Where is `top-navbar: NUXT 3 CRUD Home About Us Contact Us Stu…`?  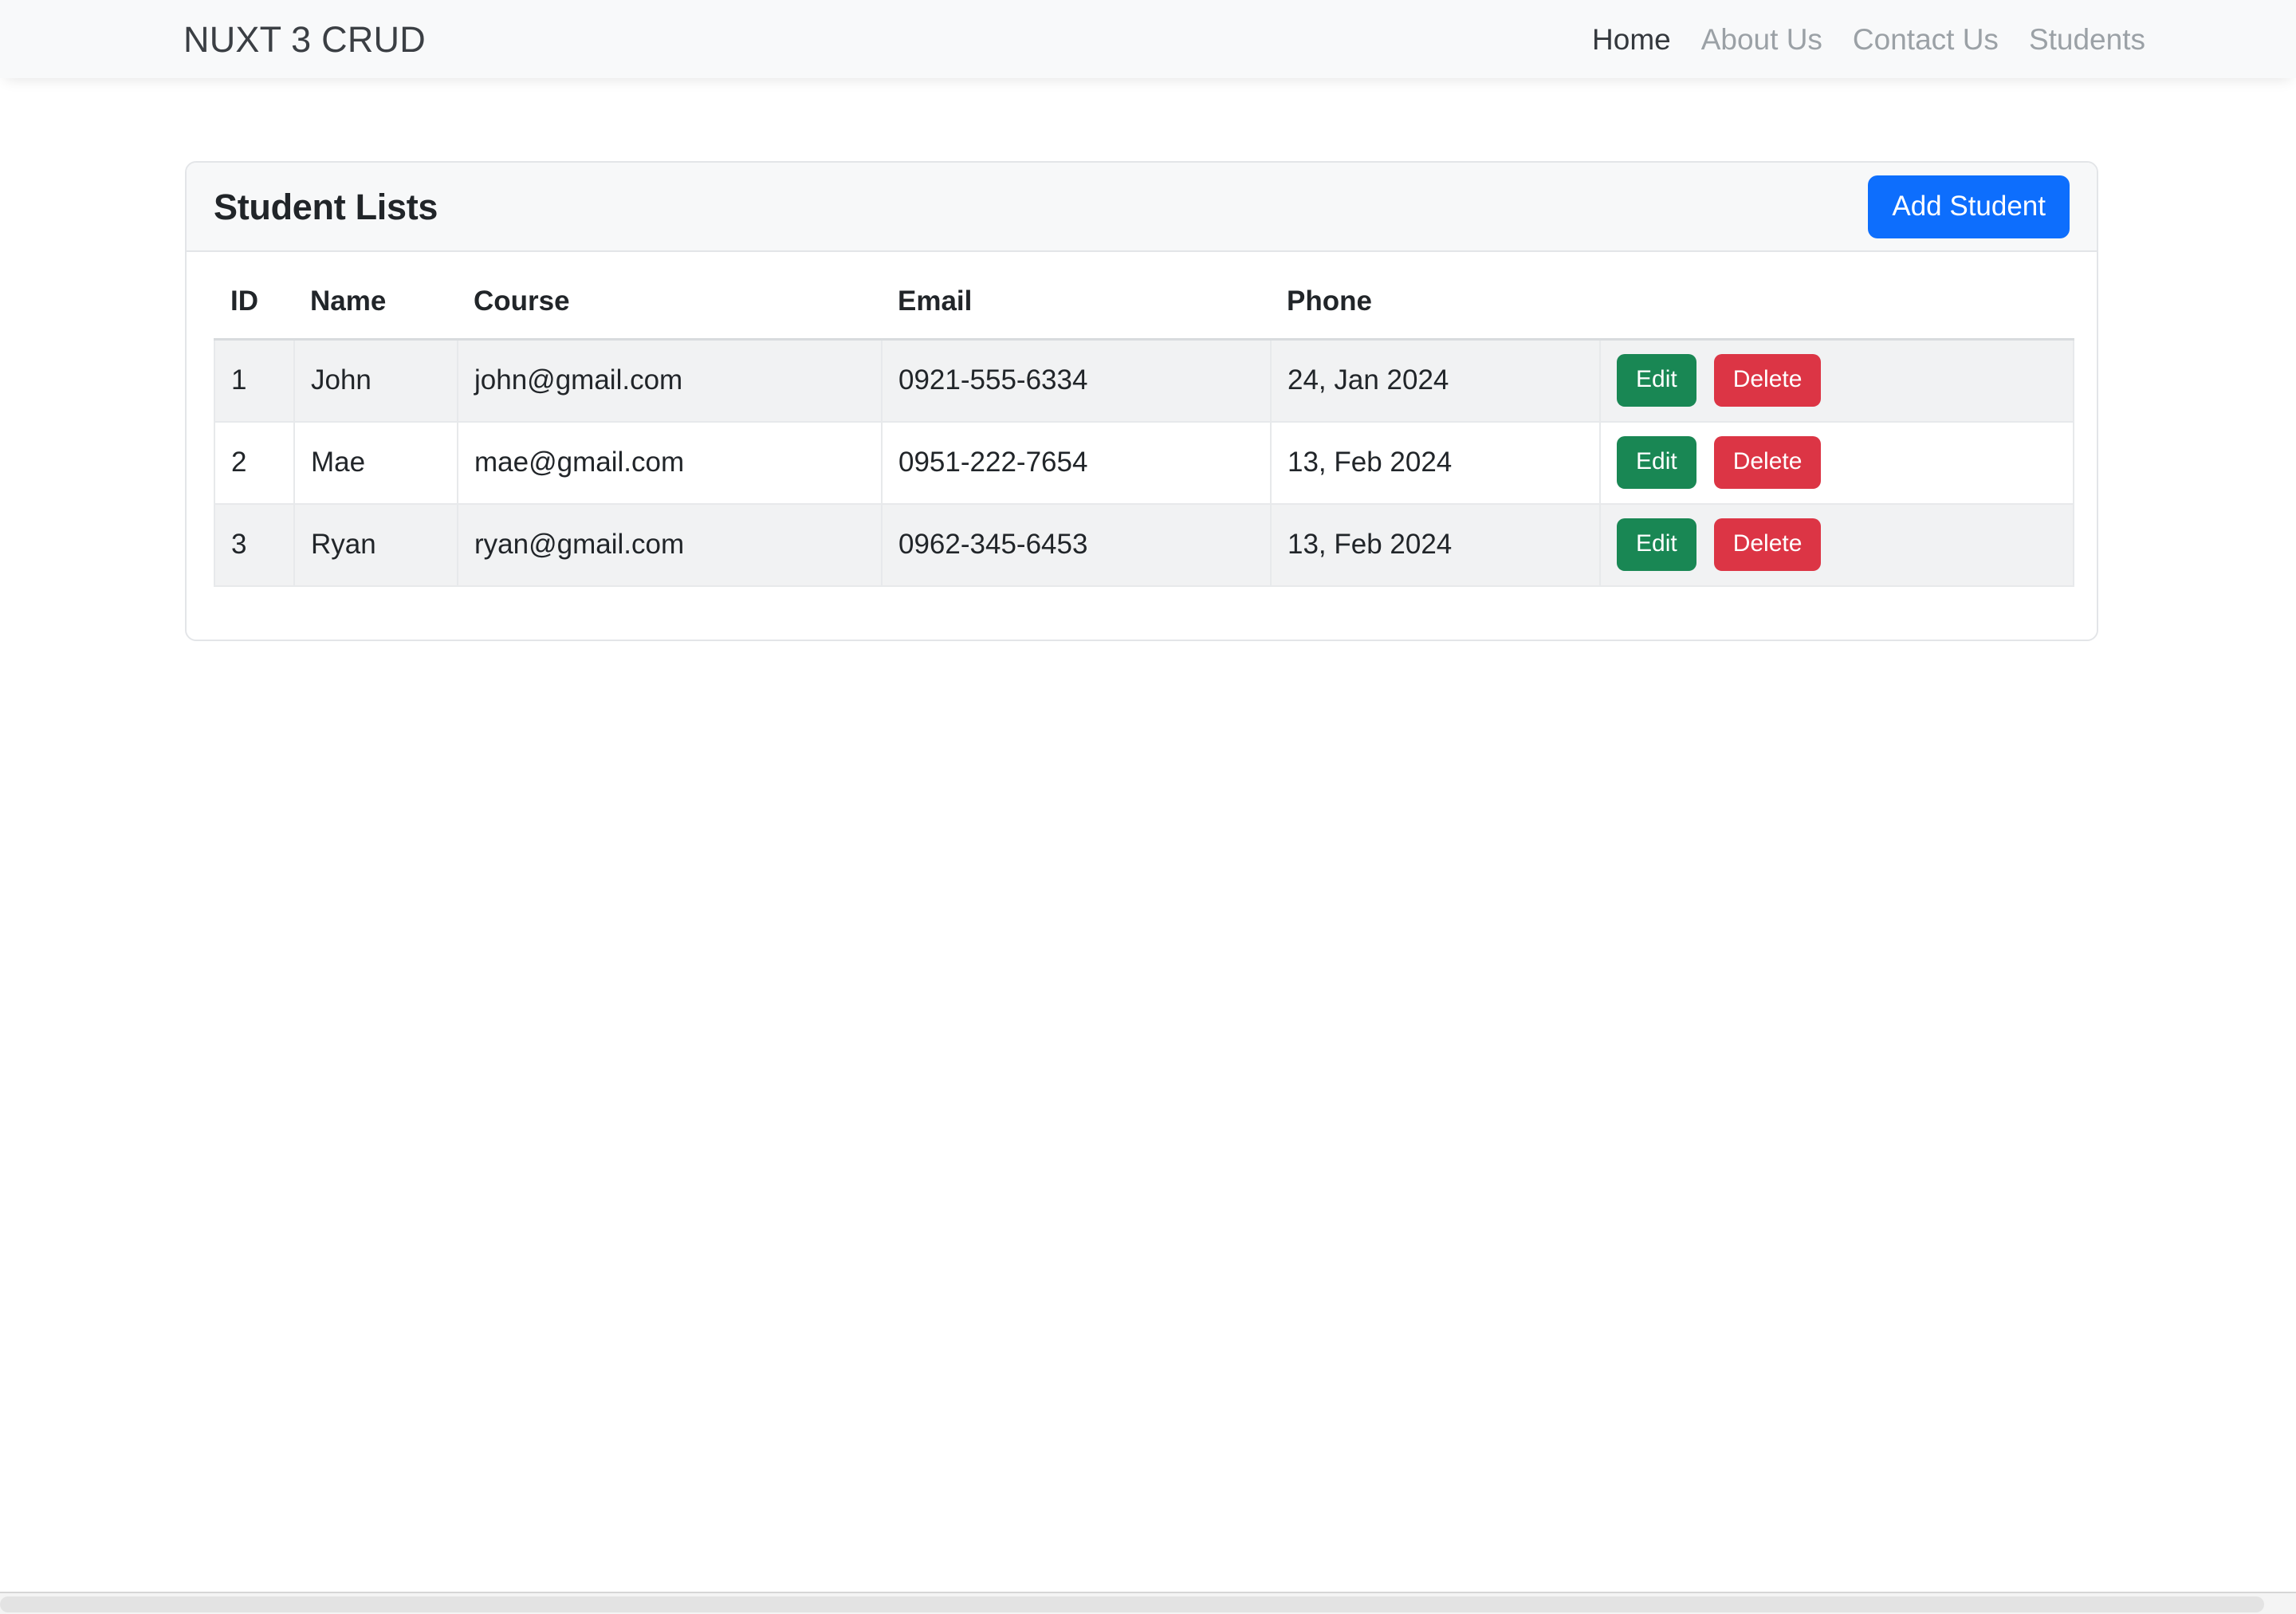
top-navbar: NUXT 3 CRUD Home About Us Contact Us Stu… is located at coordinates (1148, 39).